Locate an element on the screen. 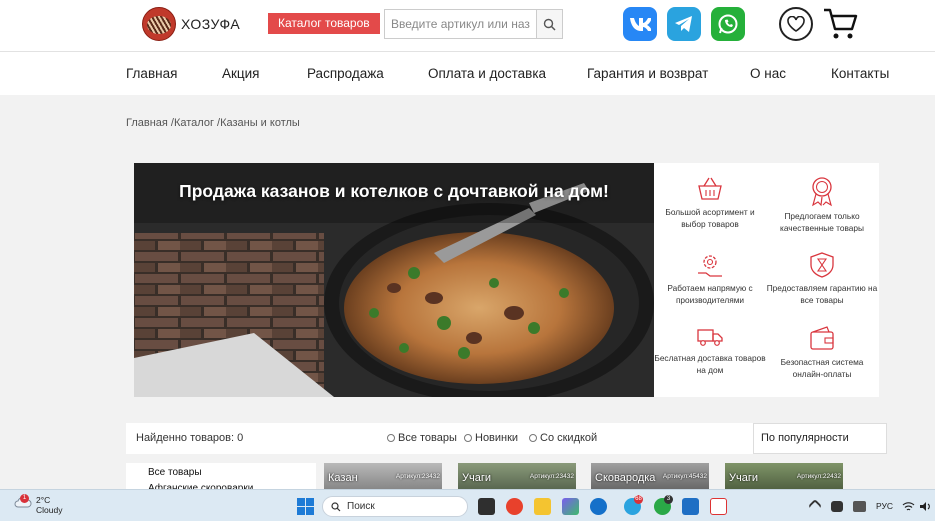 This screenshot has height=521, width=935. windows-start-icon is located at coordinates (305, 506).